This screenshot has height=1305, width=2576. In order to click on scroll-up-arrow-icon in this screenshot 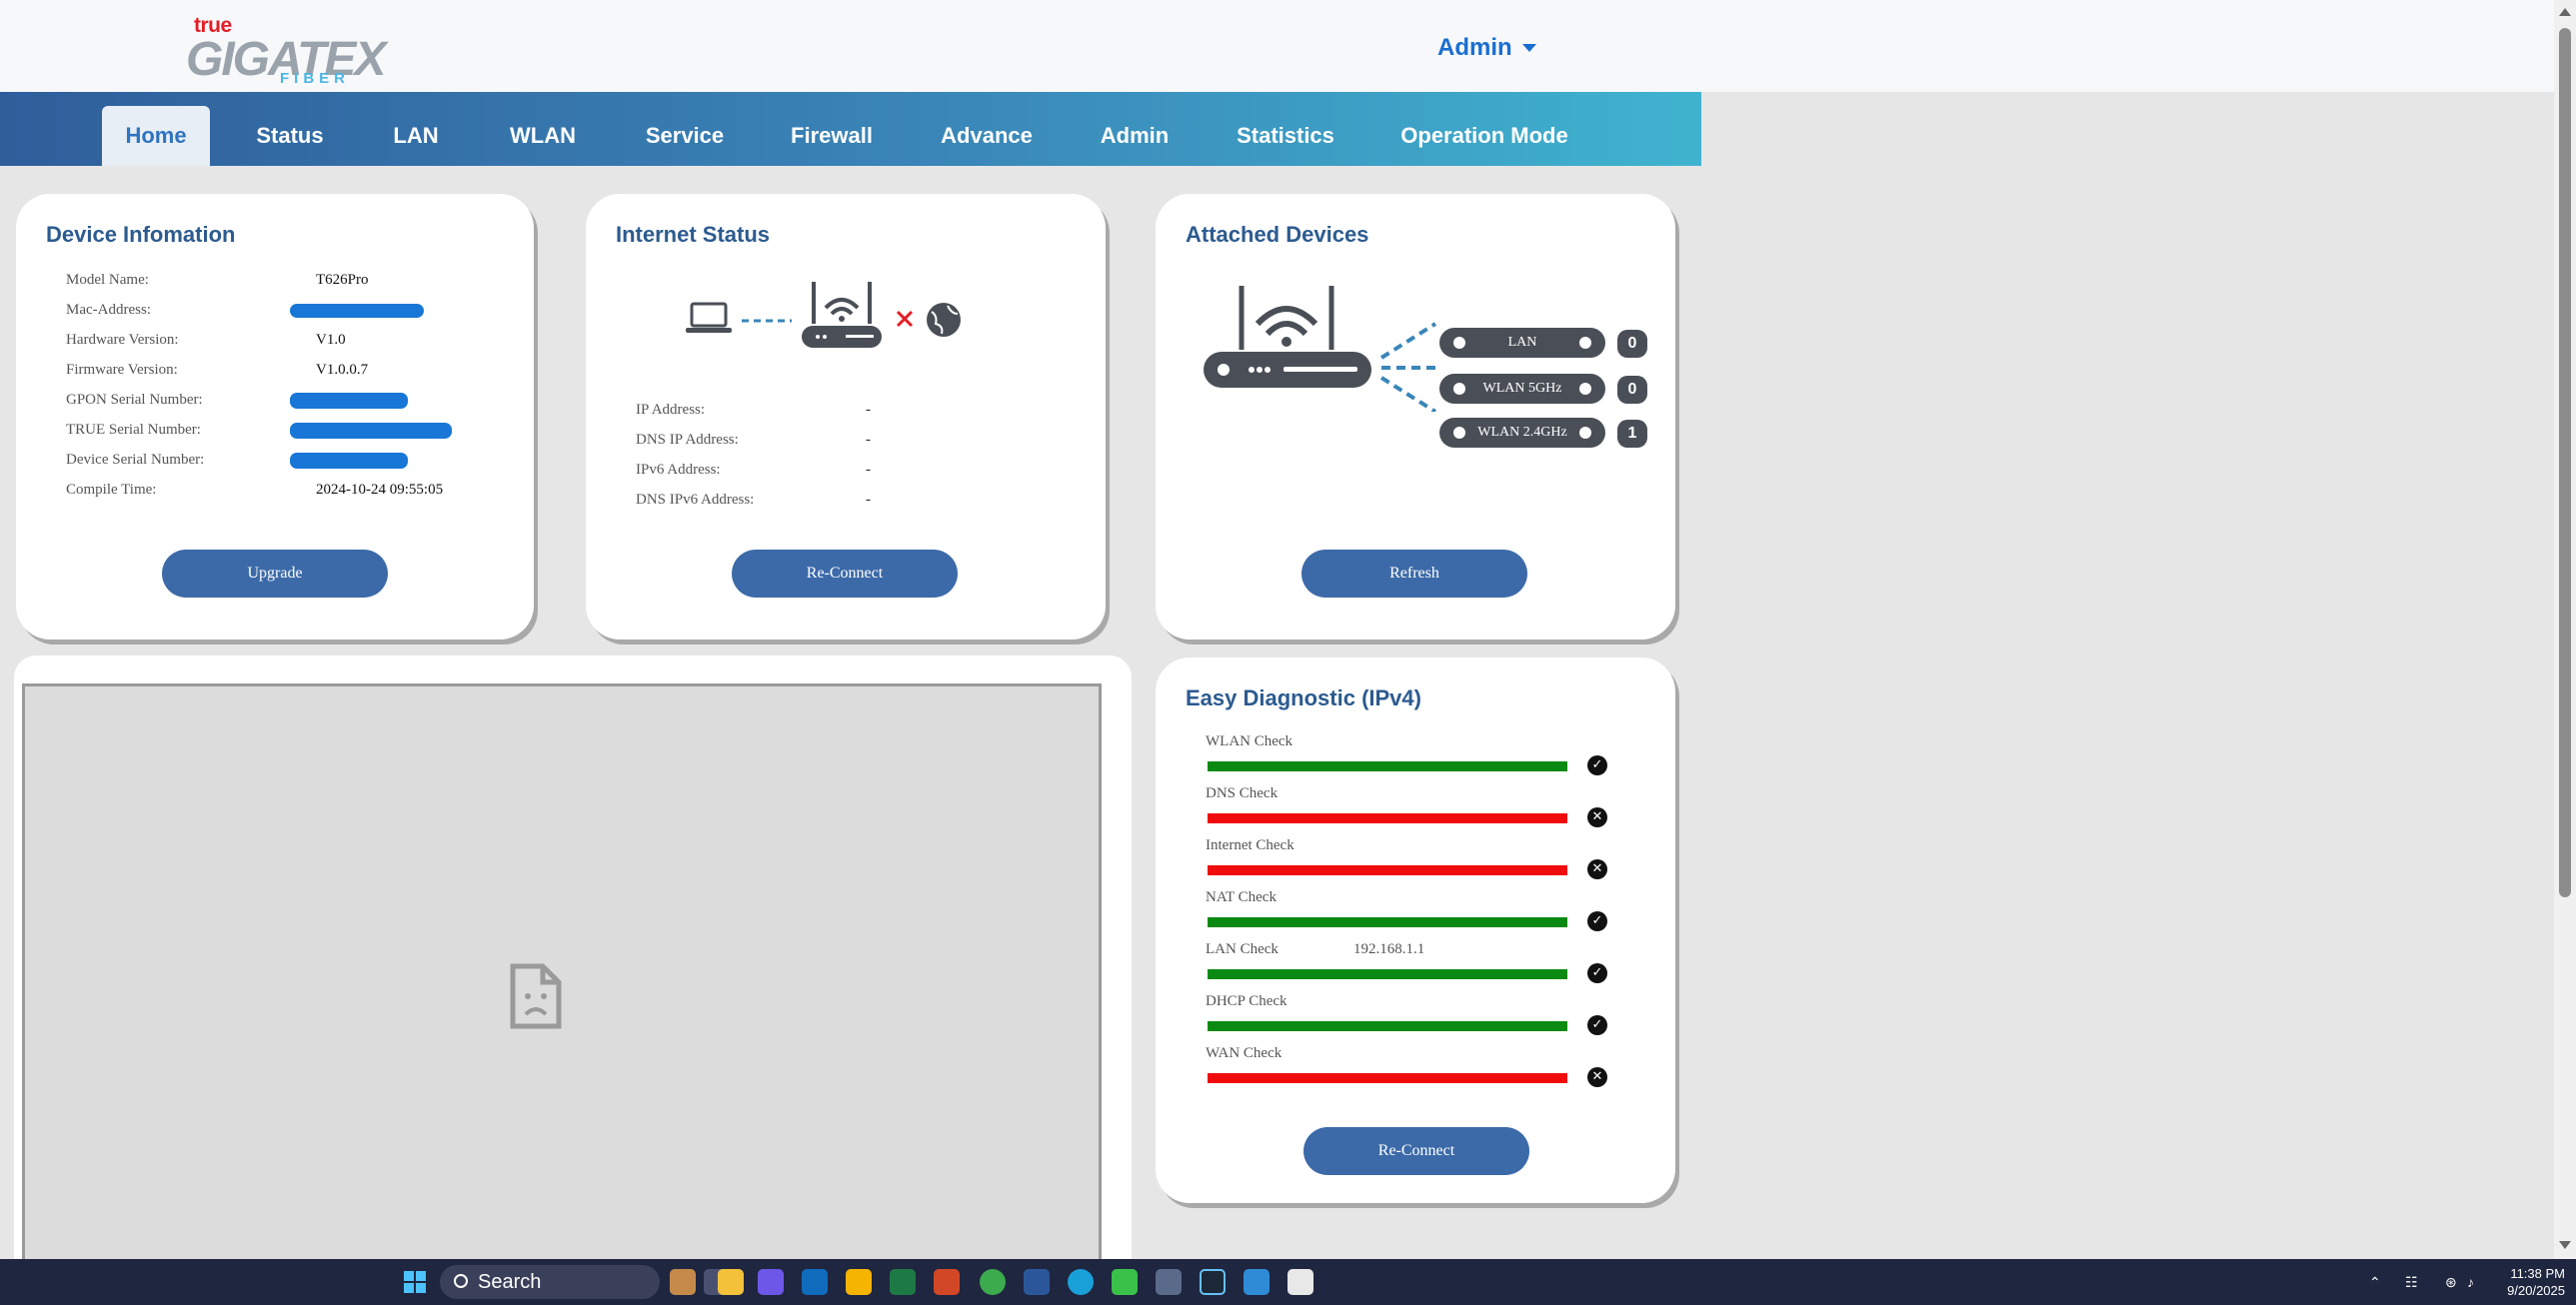, I will do `click(2565, 12)`.